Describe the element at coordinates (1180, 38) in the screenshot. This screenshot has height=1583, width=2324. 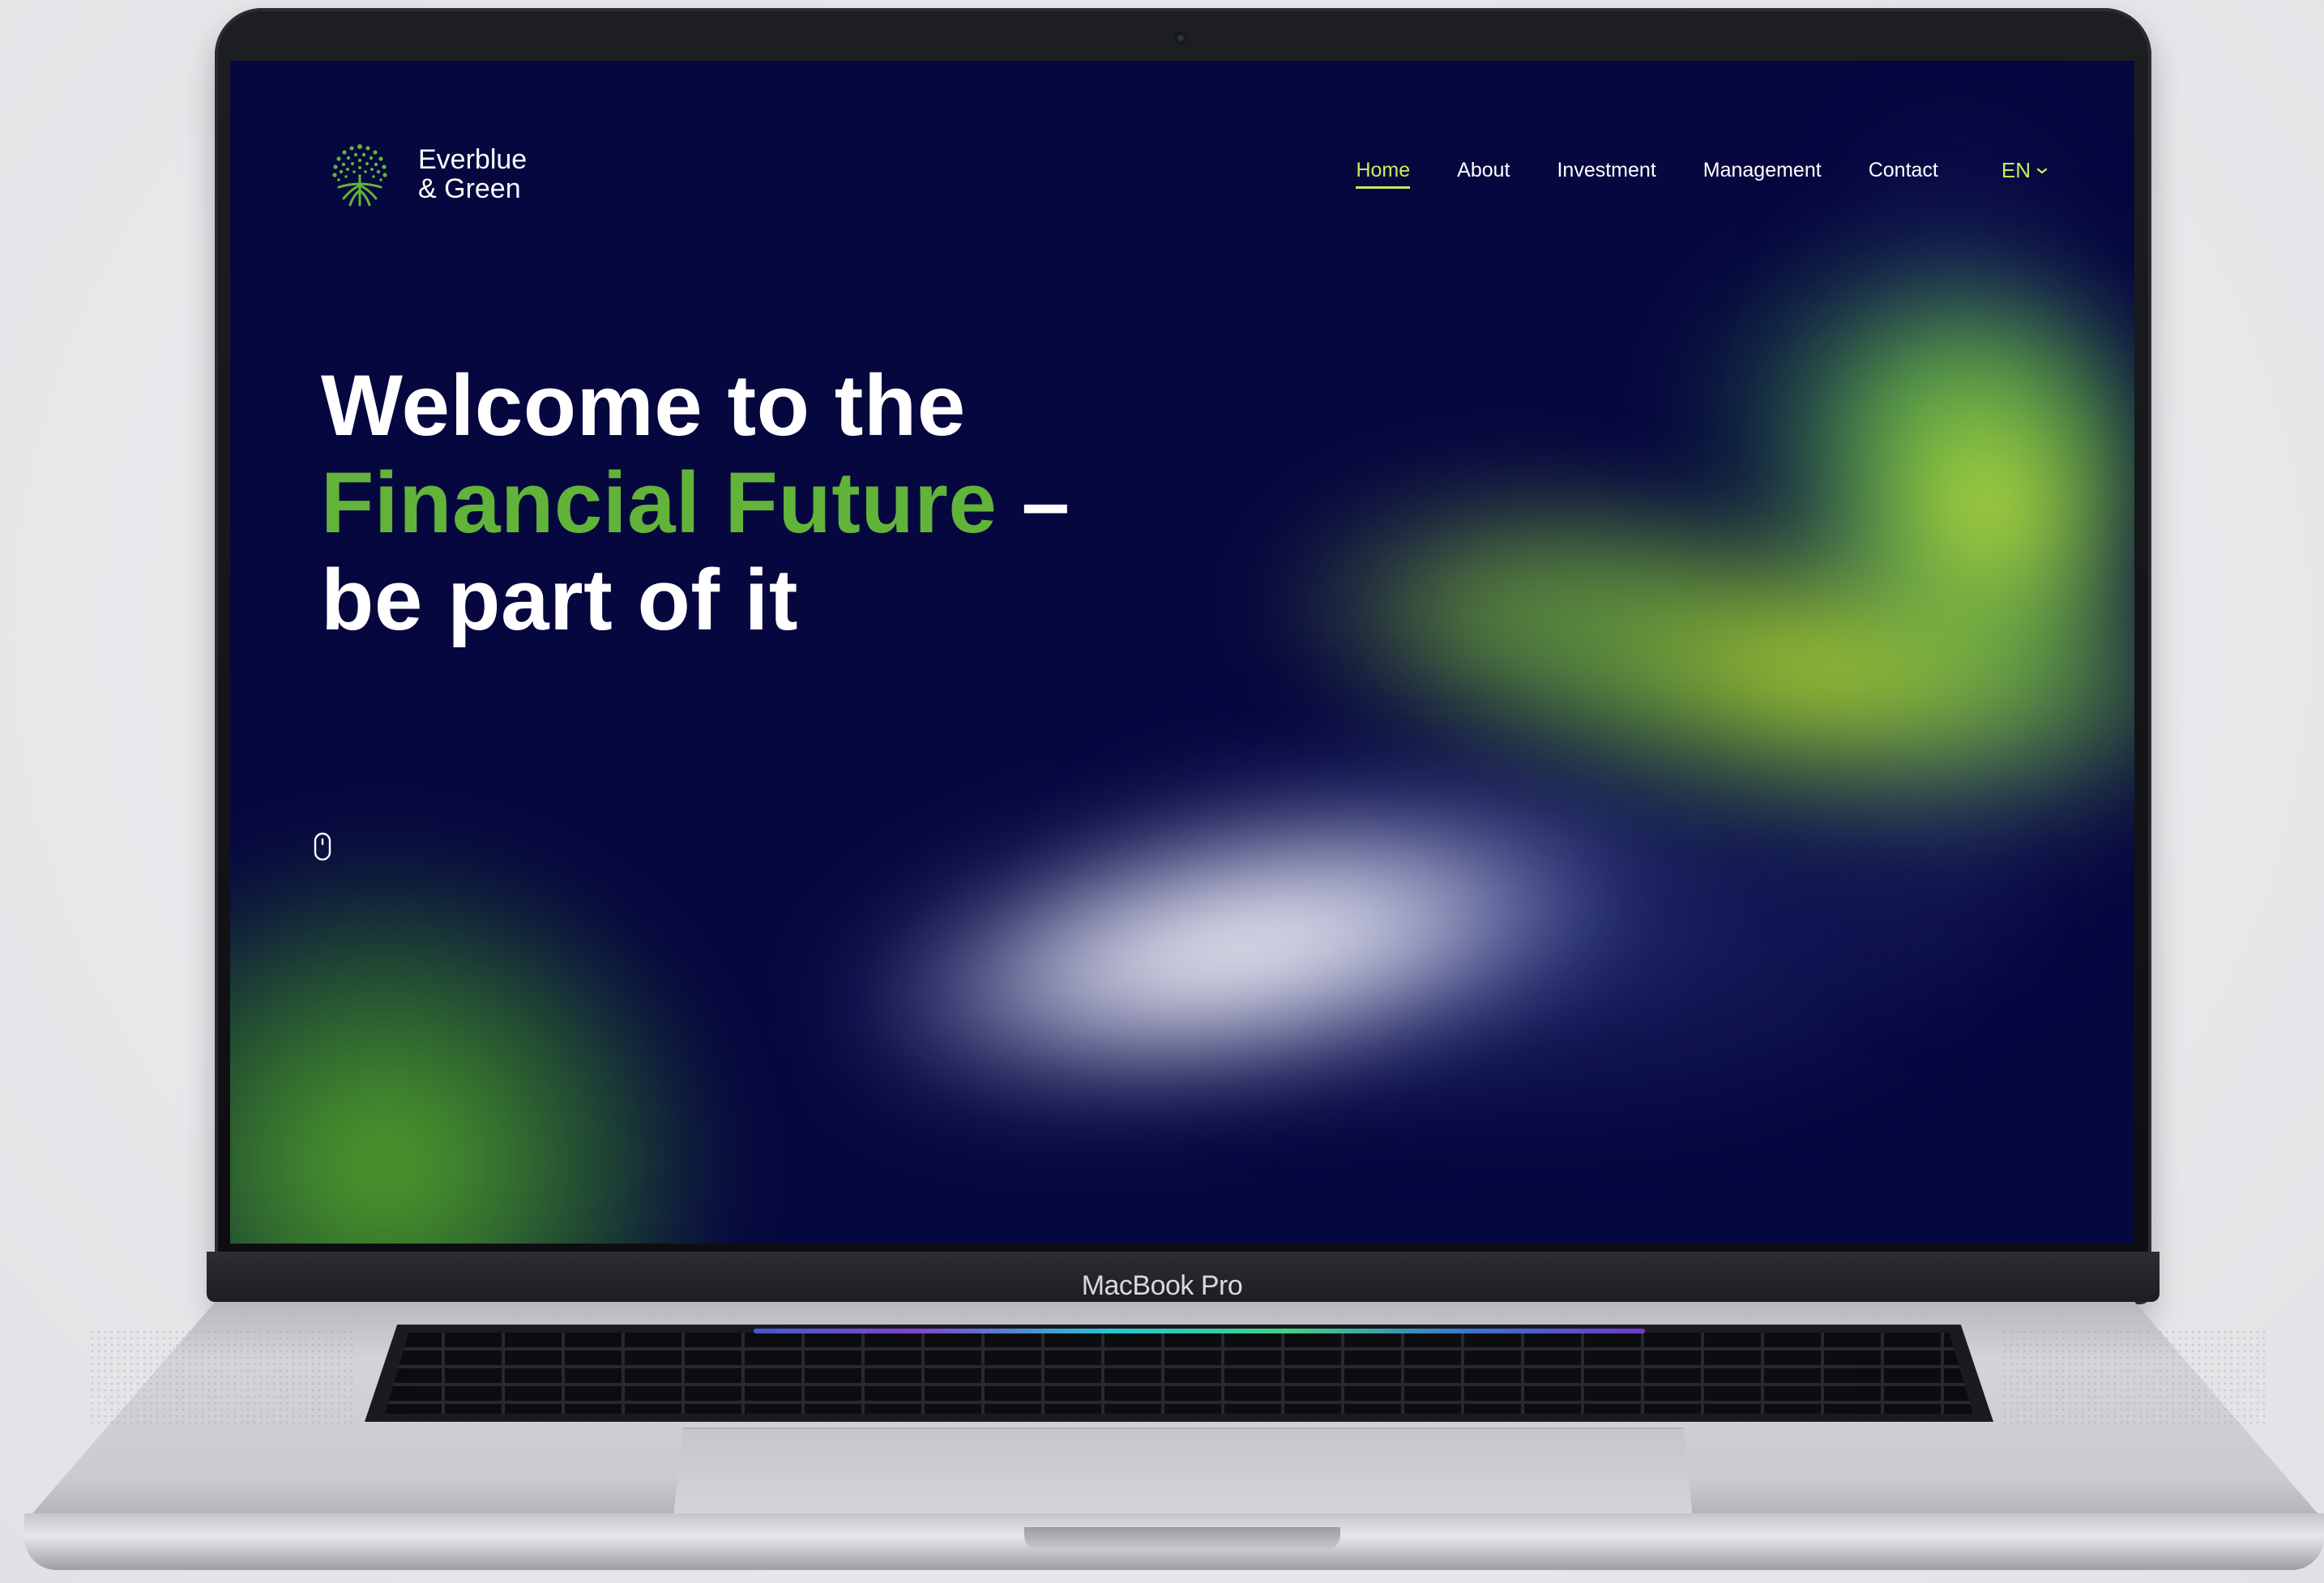
I see `camera-icon` at that location.